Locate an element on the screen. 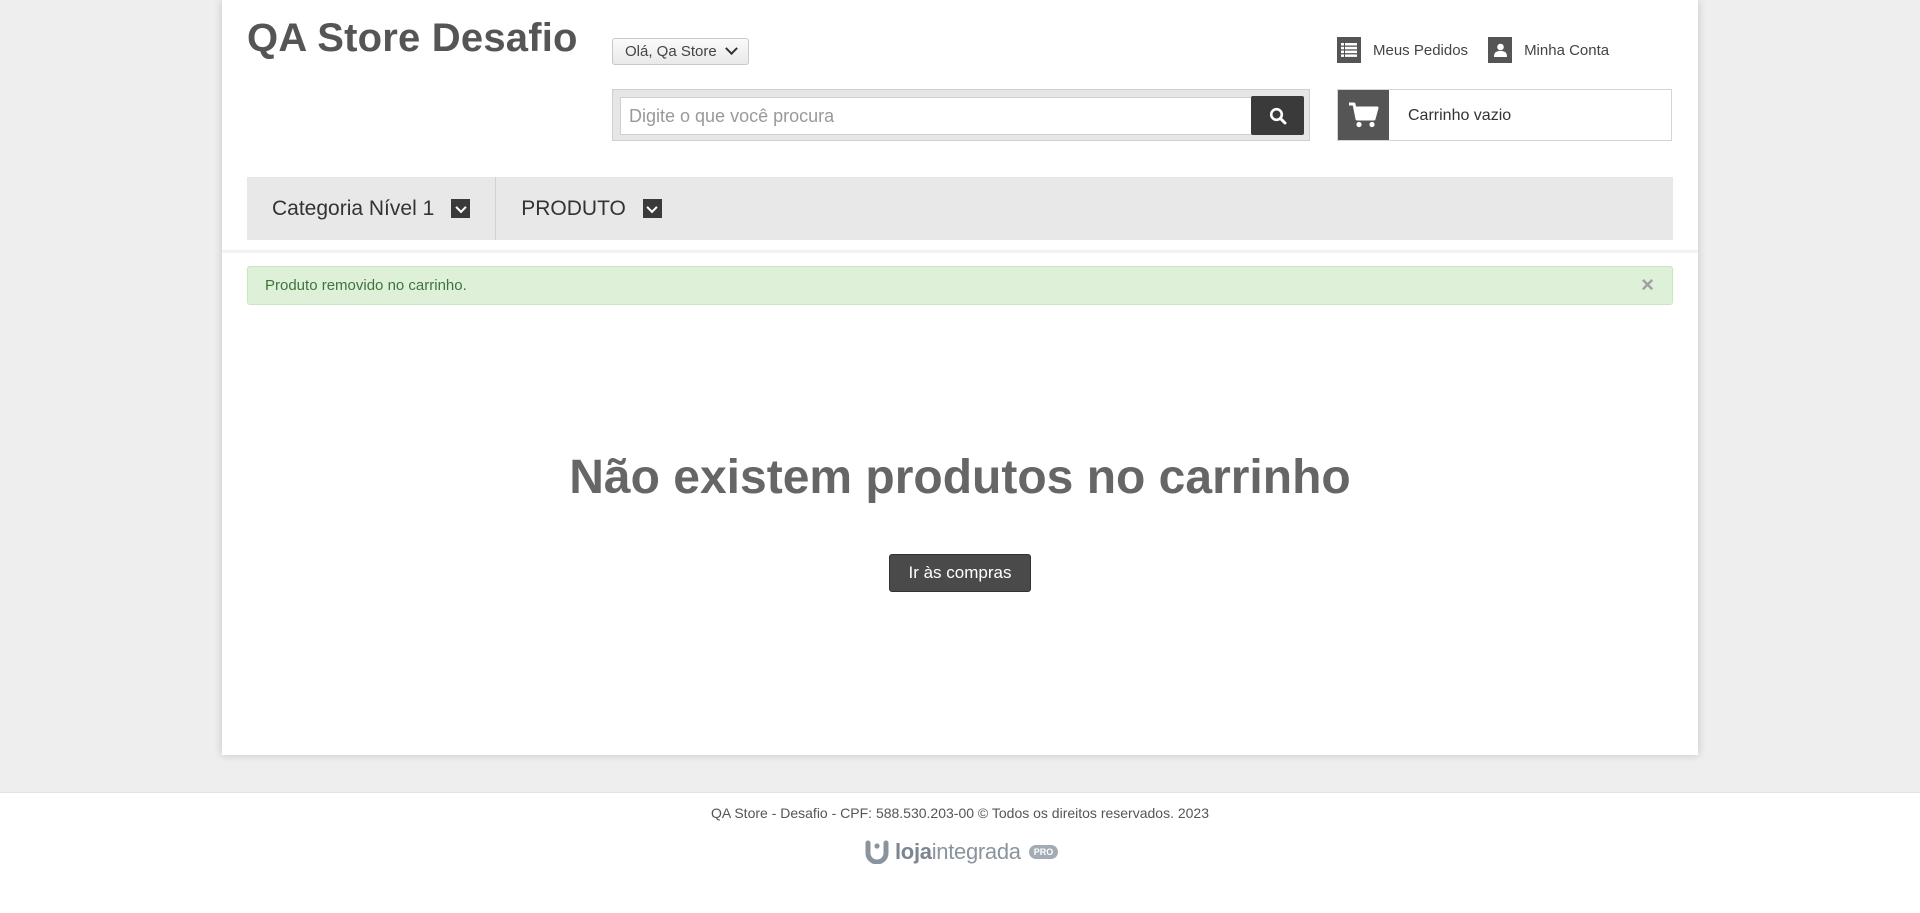 This screenshot has height=913, width=1920. cart-label: Carrinho vazio is located at coordinates (1460, 115).